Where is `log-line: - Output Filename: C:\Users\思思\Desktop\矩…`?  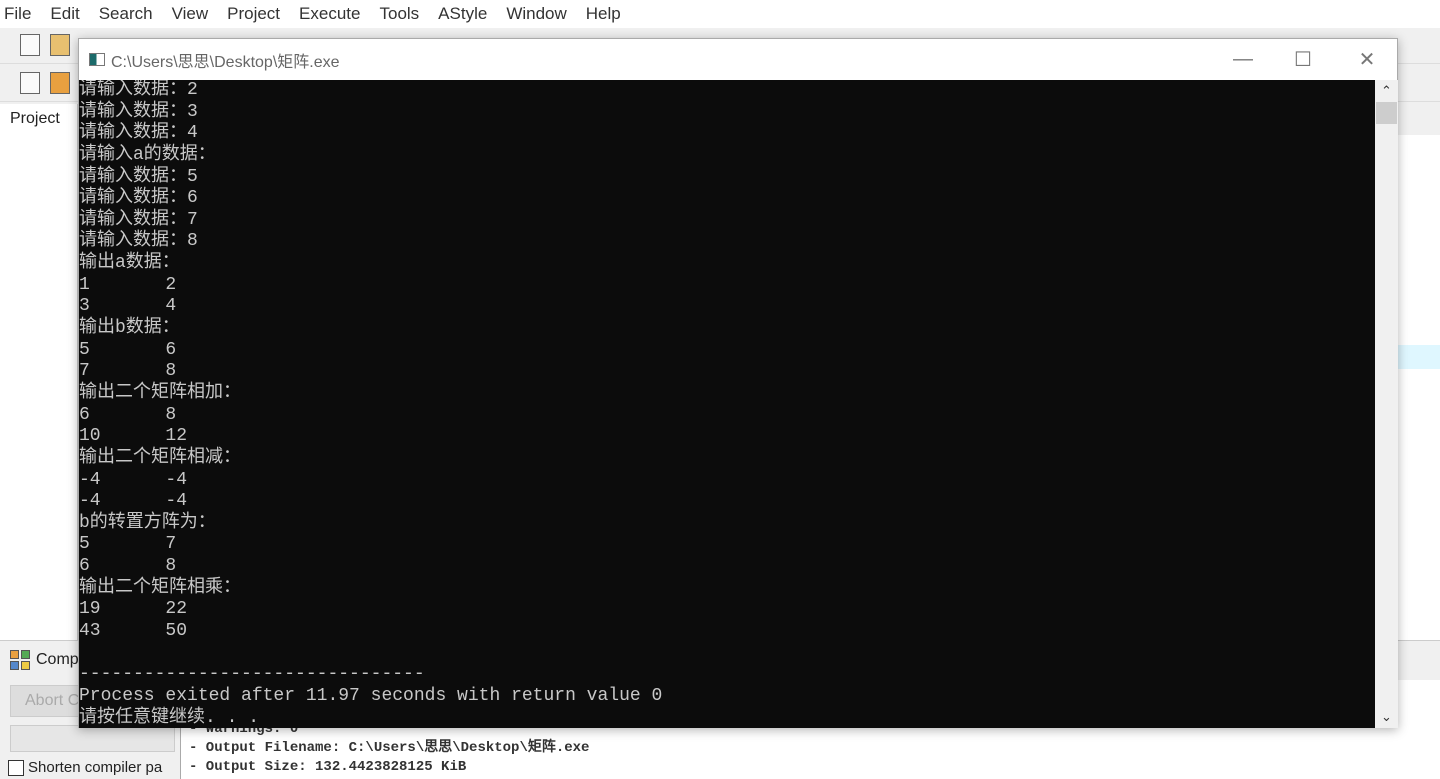 log-line: - Output Filename: C:\Users\思思\Desktop\矩… is located at coordinates (389, 748).